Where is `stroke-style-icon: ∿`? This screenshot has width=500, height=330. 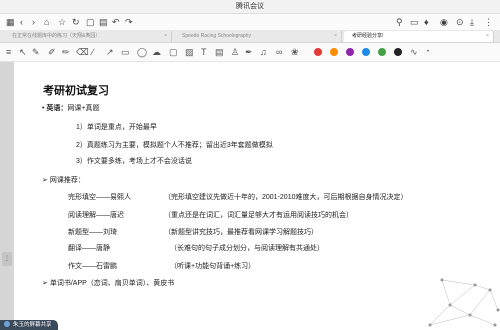
stroke-style-icon: ∿ is located at coordinates (414, 52).